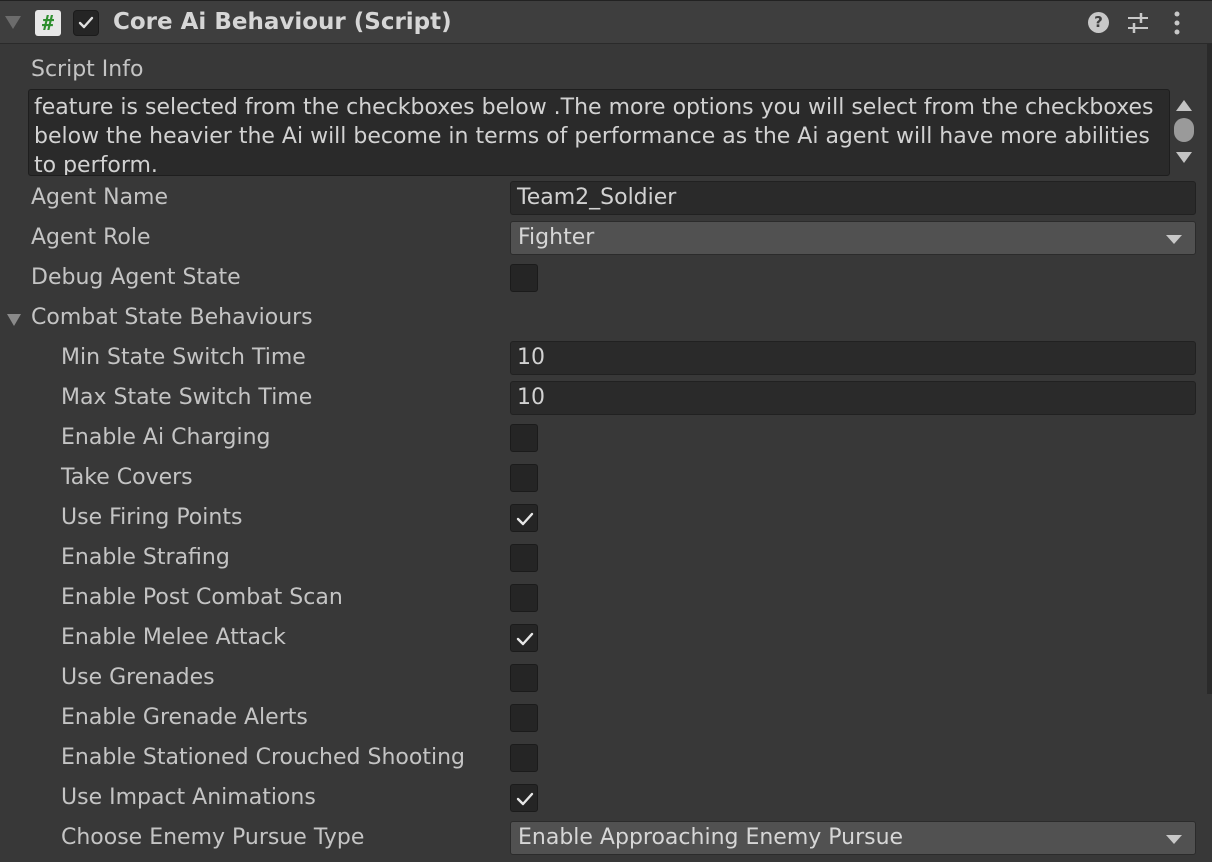  Describe the element at coordinates (184, 717) in the screenshot. I see `enable-grenade-alerts-label: Enable Grenade Alerts` at that location.